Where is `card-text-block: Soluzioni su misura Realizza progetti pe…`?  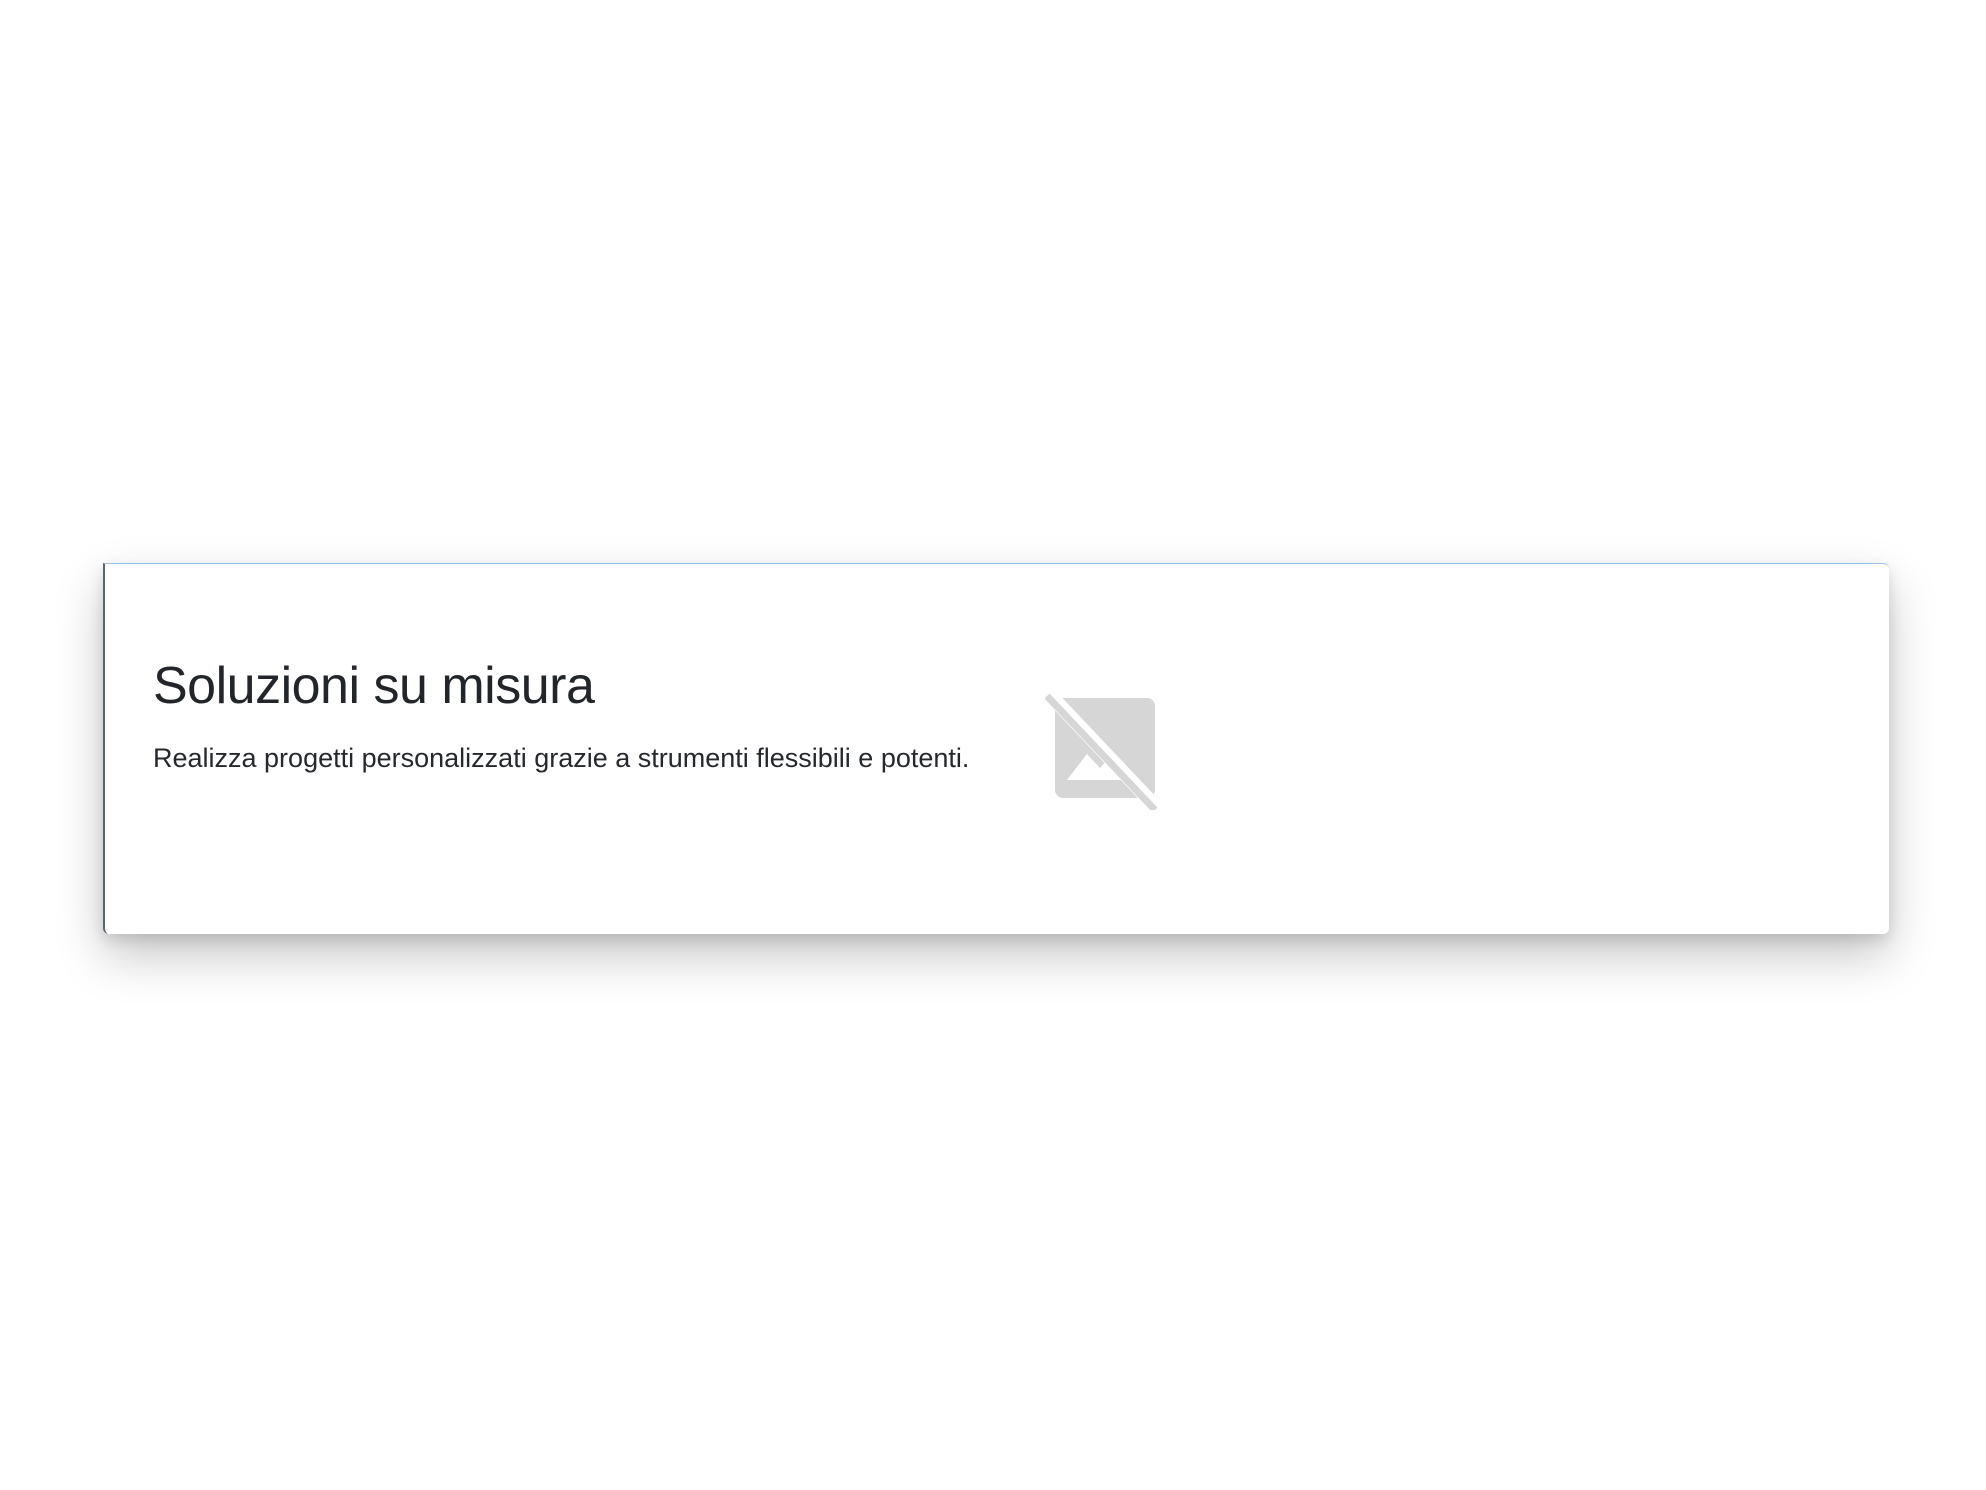
card-text-block: Soluzioni su misura Realizza progetti pe… is located at coordinates (578, 718).